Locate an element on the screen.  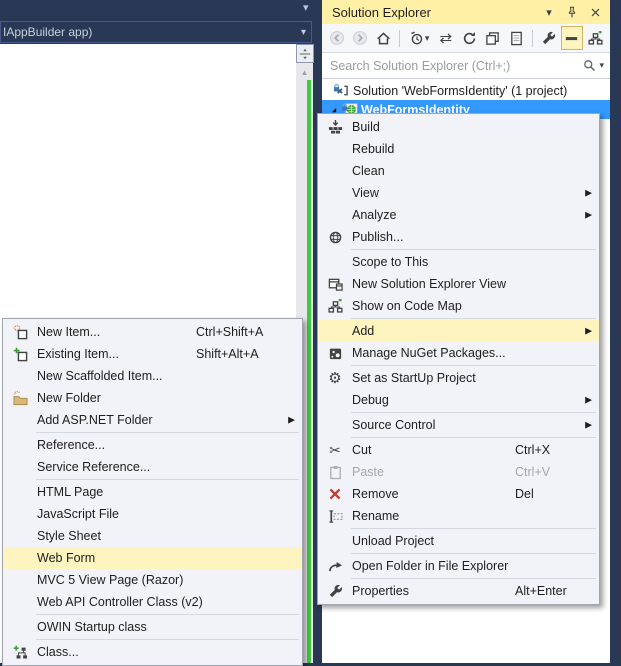
method-dropdown-text: IAppBuilder app) is located at coordinates (48, 32).